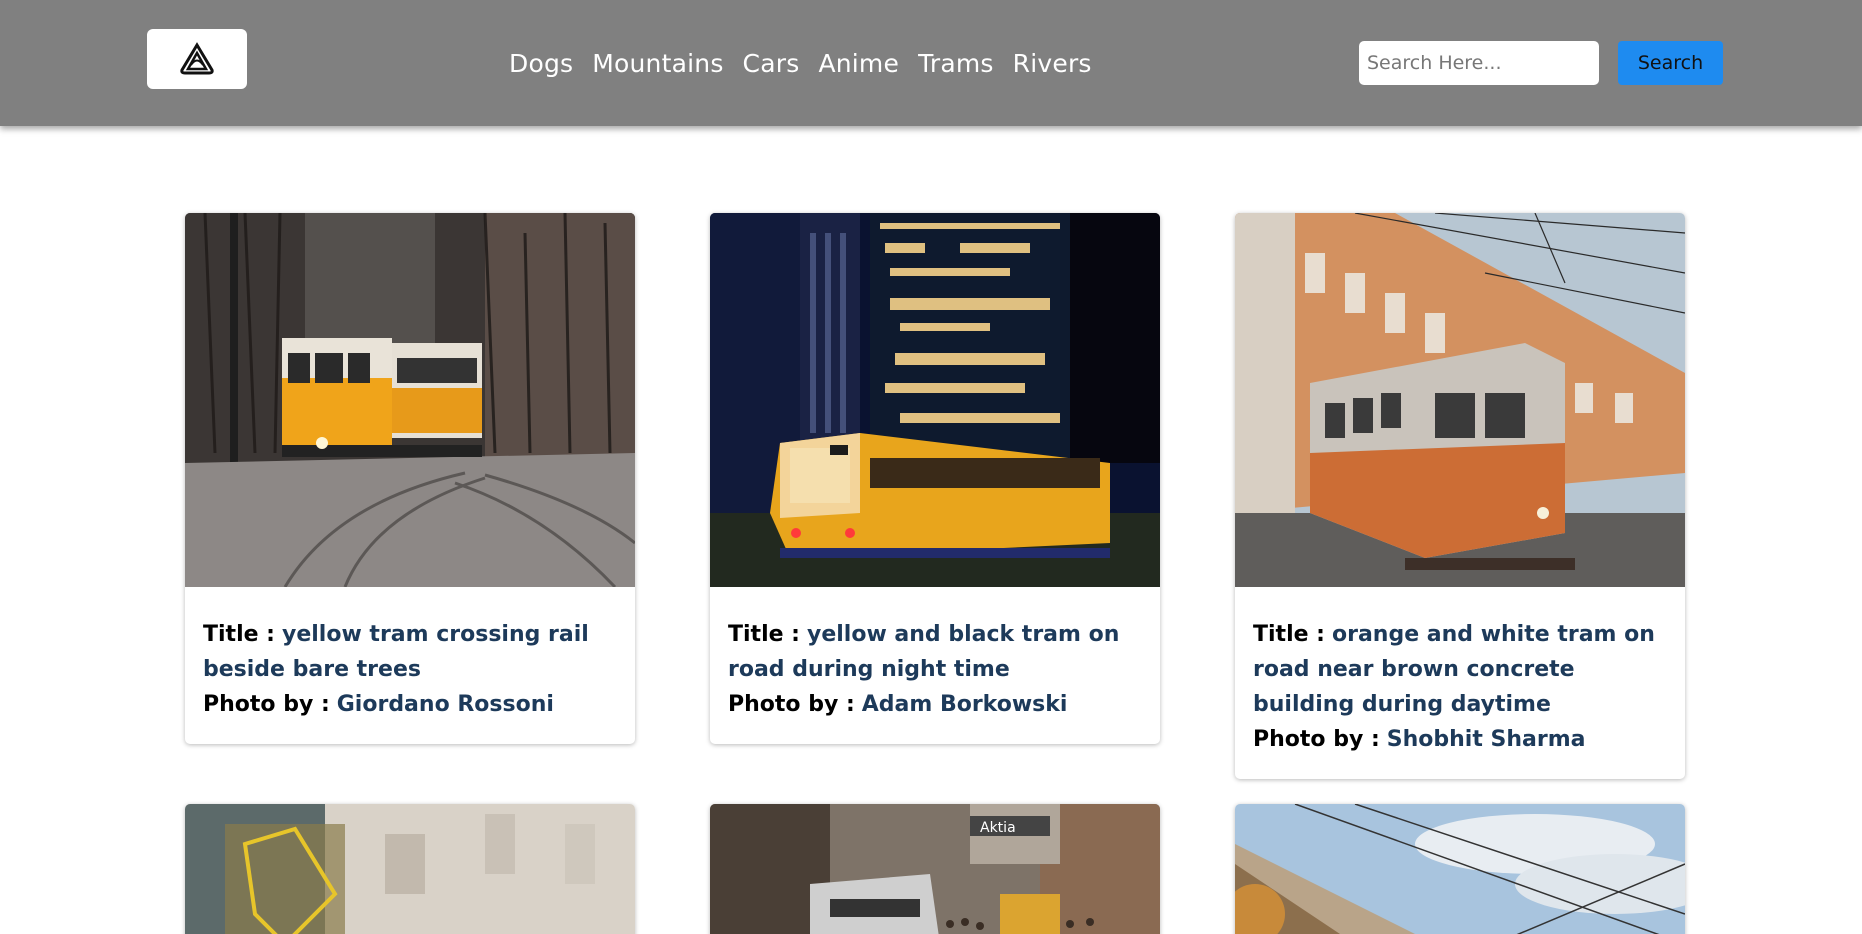  I want to click on blurred-tram-photo, so click(410, 869).